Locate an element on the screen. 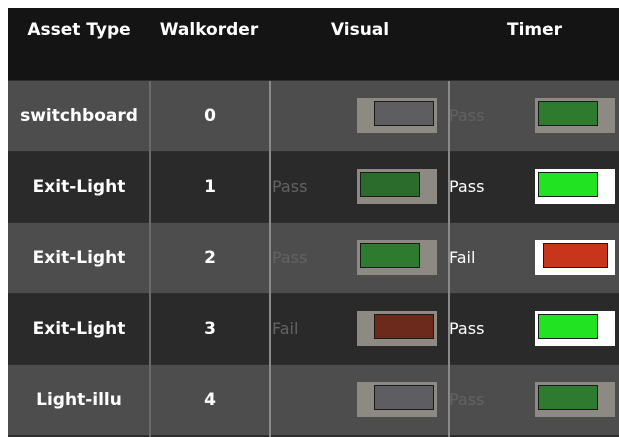 This screenshot has width=619, height=437. asset-type-cell: Light-illu is located at coordinates (79, 400).